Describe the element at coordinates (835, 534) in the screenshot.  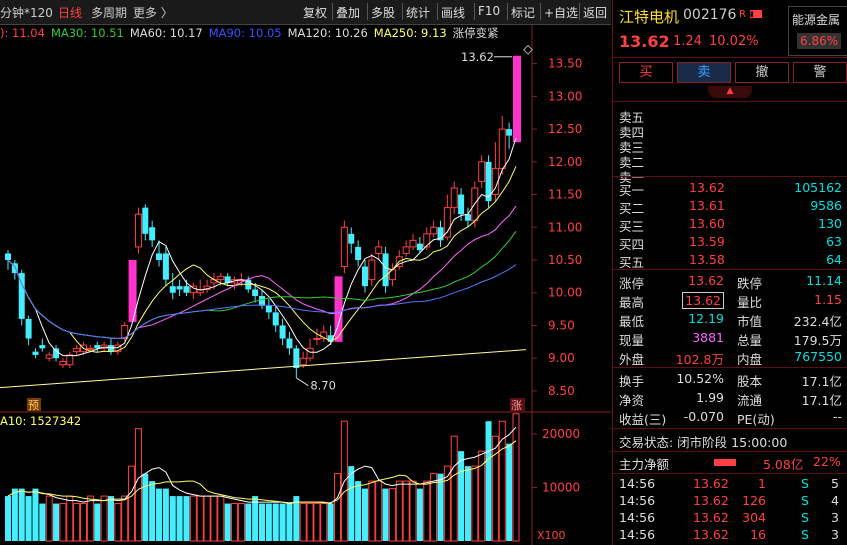
I see `tick-count: 3` at that location.